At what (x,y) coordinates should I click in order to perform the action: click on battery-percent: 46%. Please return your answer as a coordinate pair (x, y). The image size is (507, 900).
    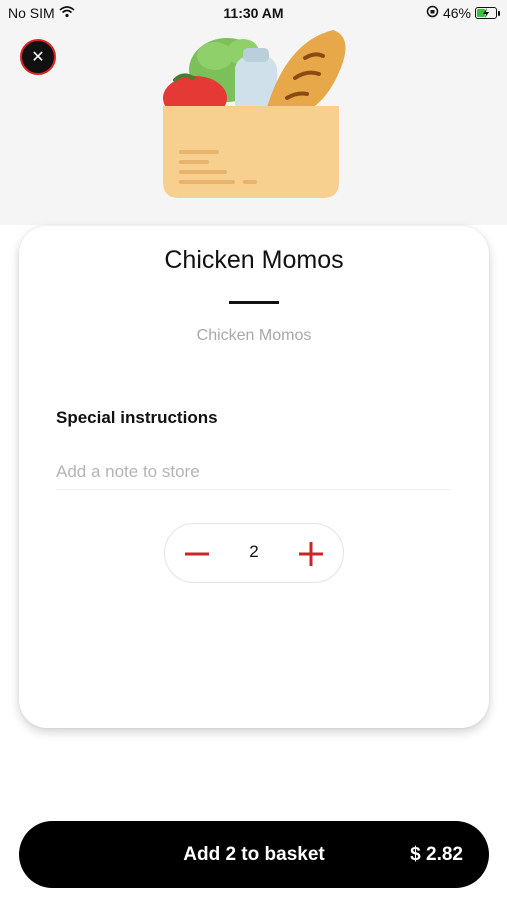
    Looking at the image, I should click on (456, 13).